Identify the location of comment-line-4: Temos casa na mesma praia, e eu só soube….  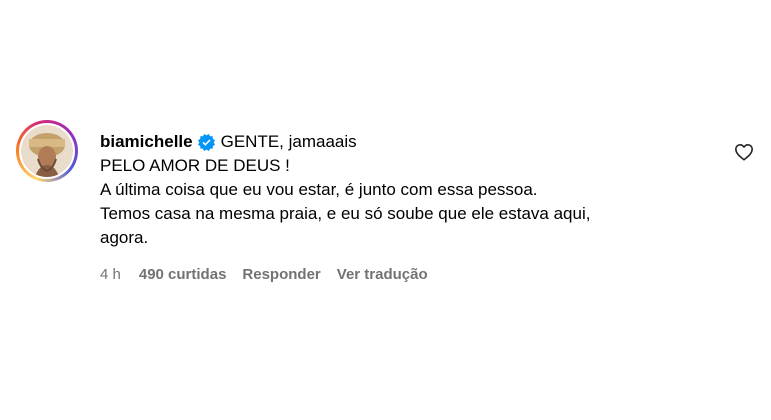
(345, 213).